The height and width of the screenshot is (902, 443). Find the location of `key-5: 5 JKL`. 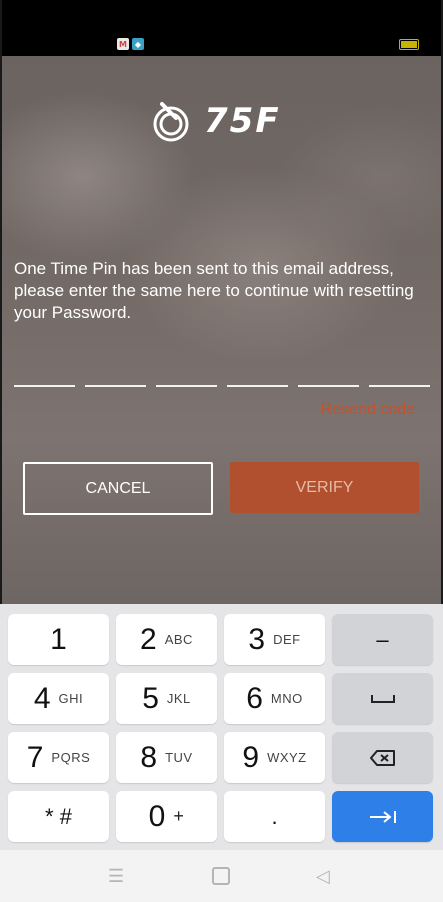

key-5: 5 JKL is located at coordinates (166, 698).